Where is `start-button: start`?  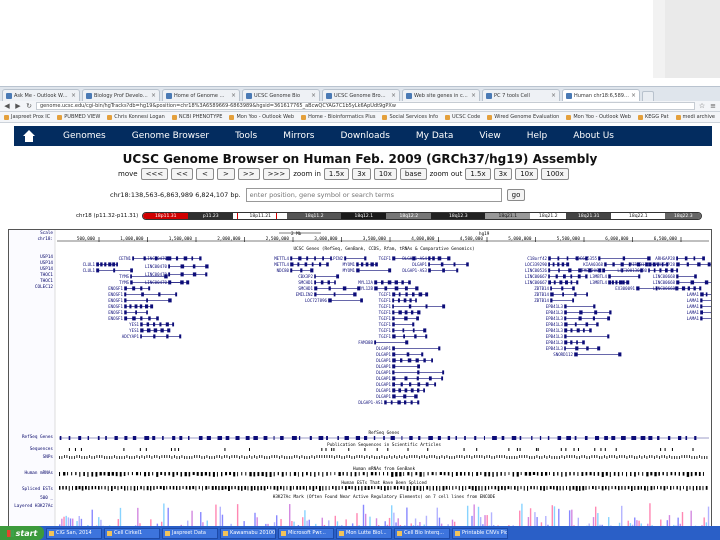
start-button: start is located at coordinates (22, 533).